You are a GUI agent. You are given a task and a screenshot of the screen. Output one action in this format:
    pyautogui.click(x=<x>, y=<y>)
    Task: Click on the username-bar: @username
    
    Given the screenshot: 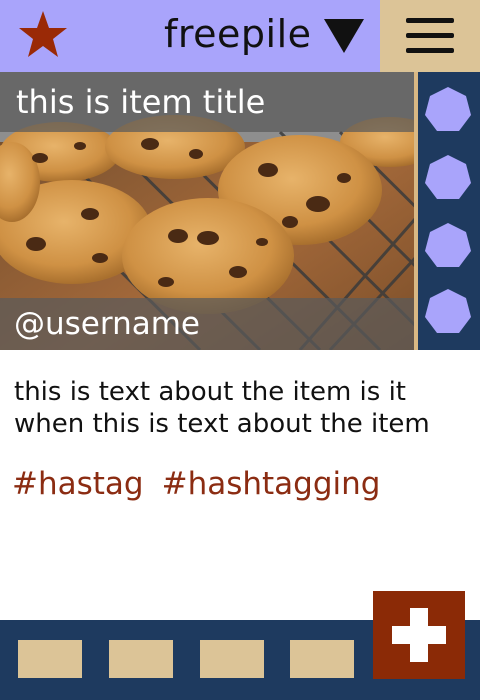 What is the action you would take?
    pyautogui.click(x=208, y=324)
    